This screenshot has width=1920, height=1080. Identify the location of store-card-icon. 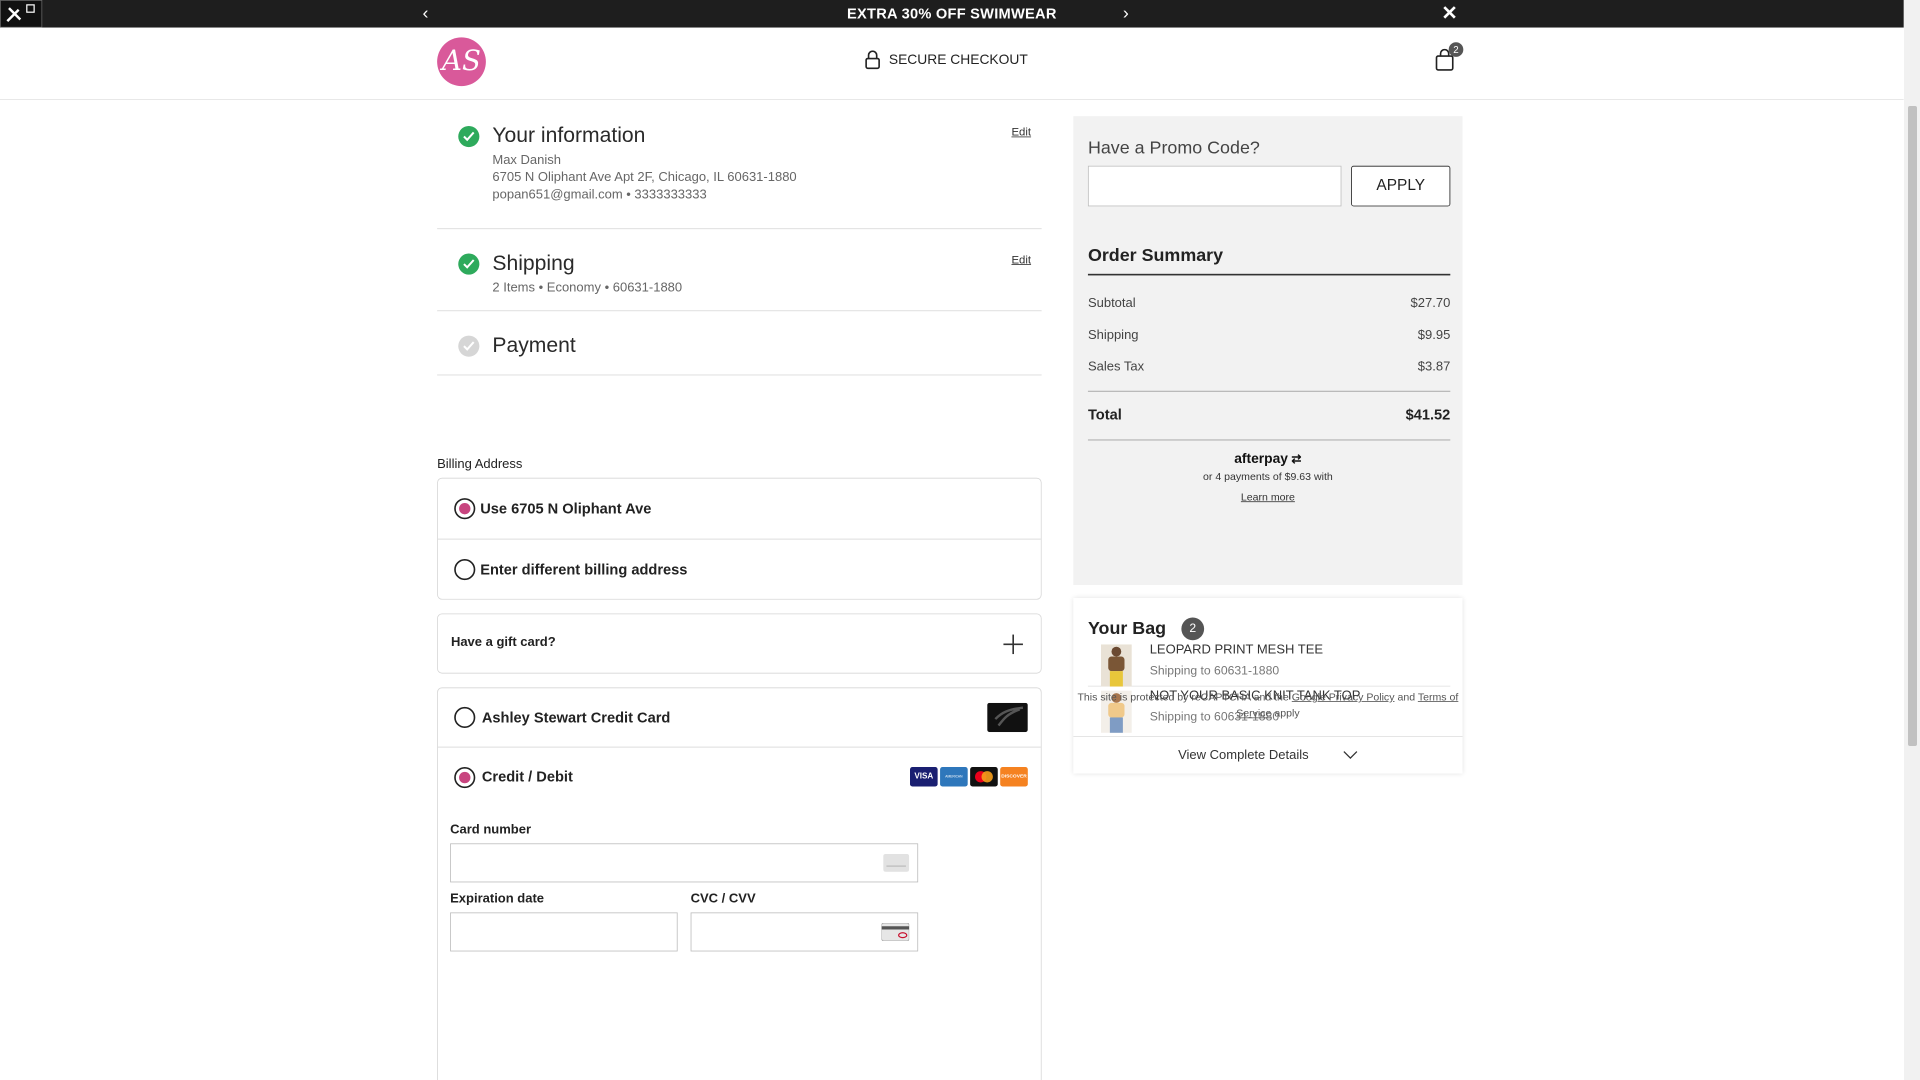
(1007, 717).